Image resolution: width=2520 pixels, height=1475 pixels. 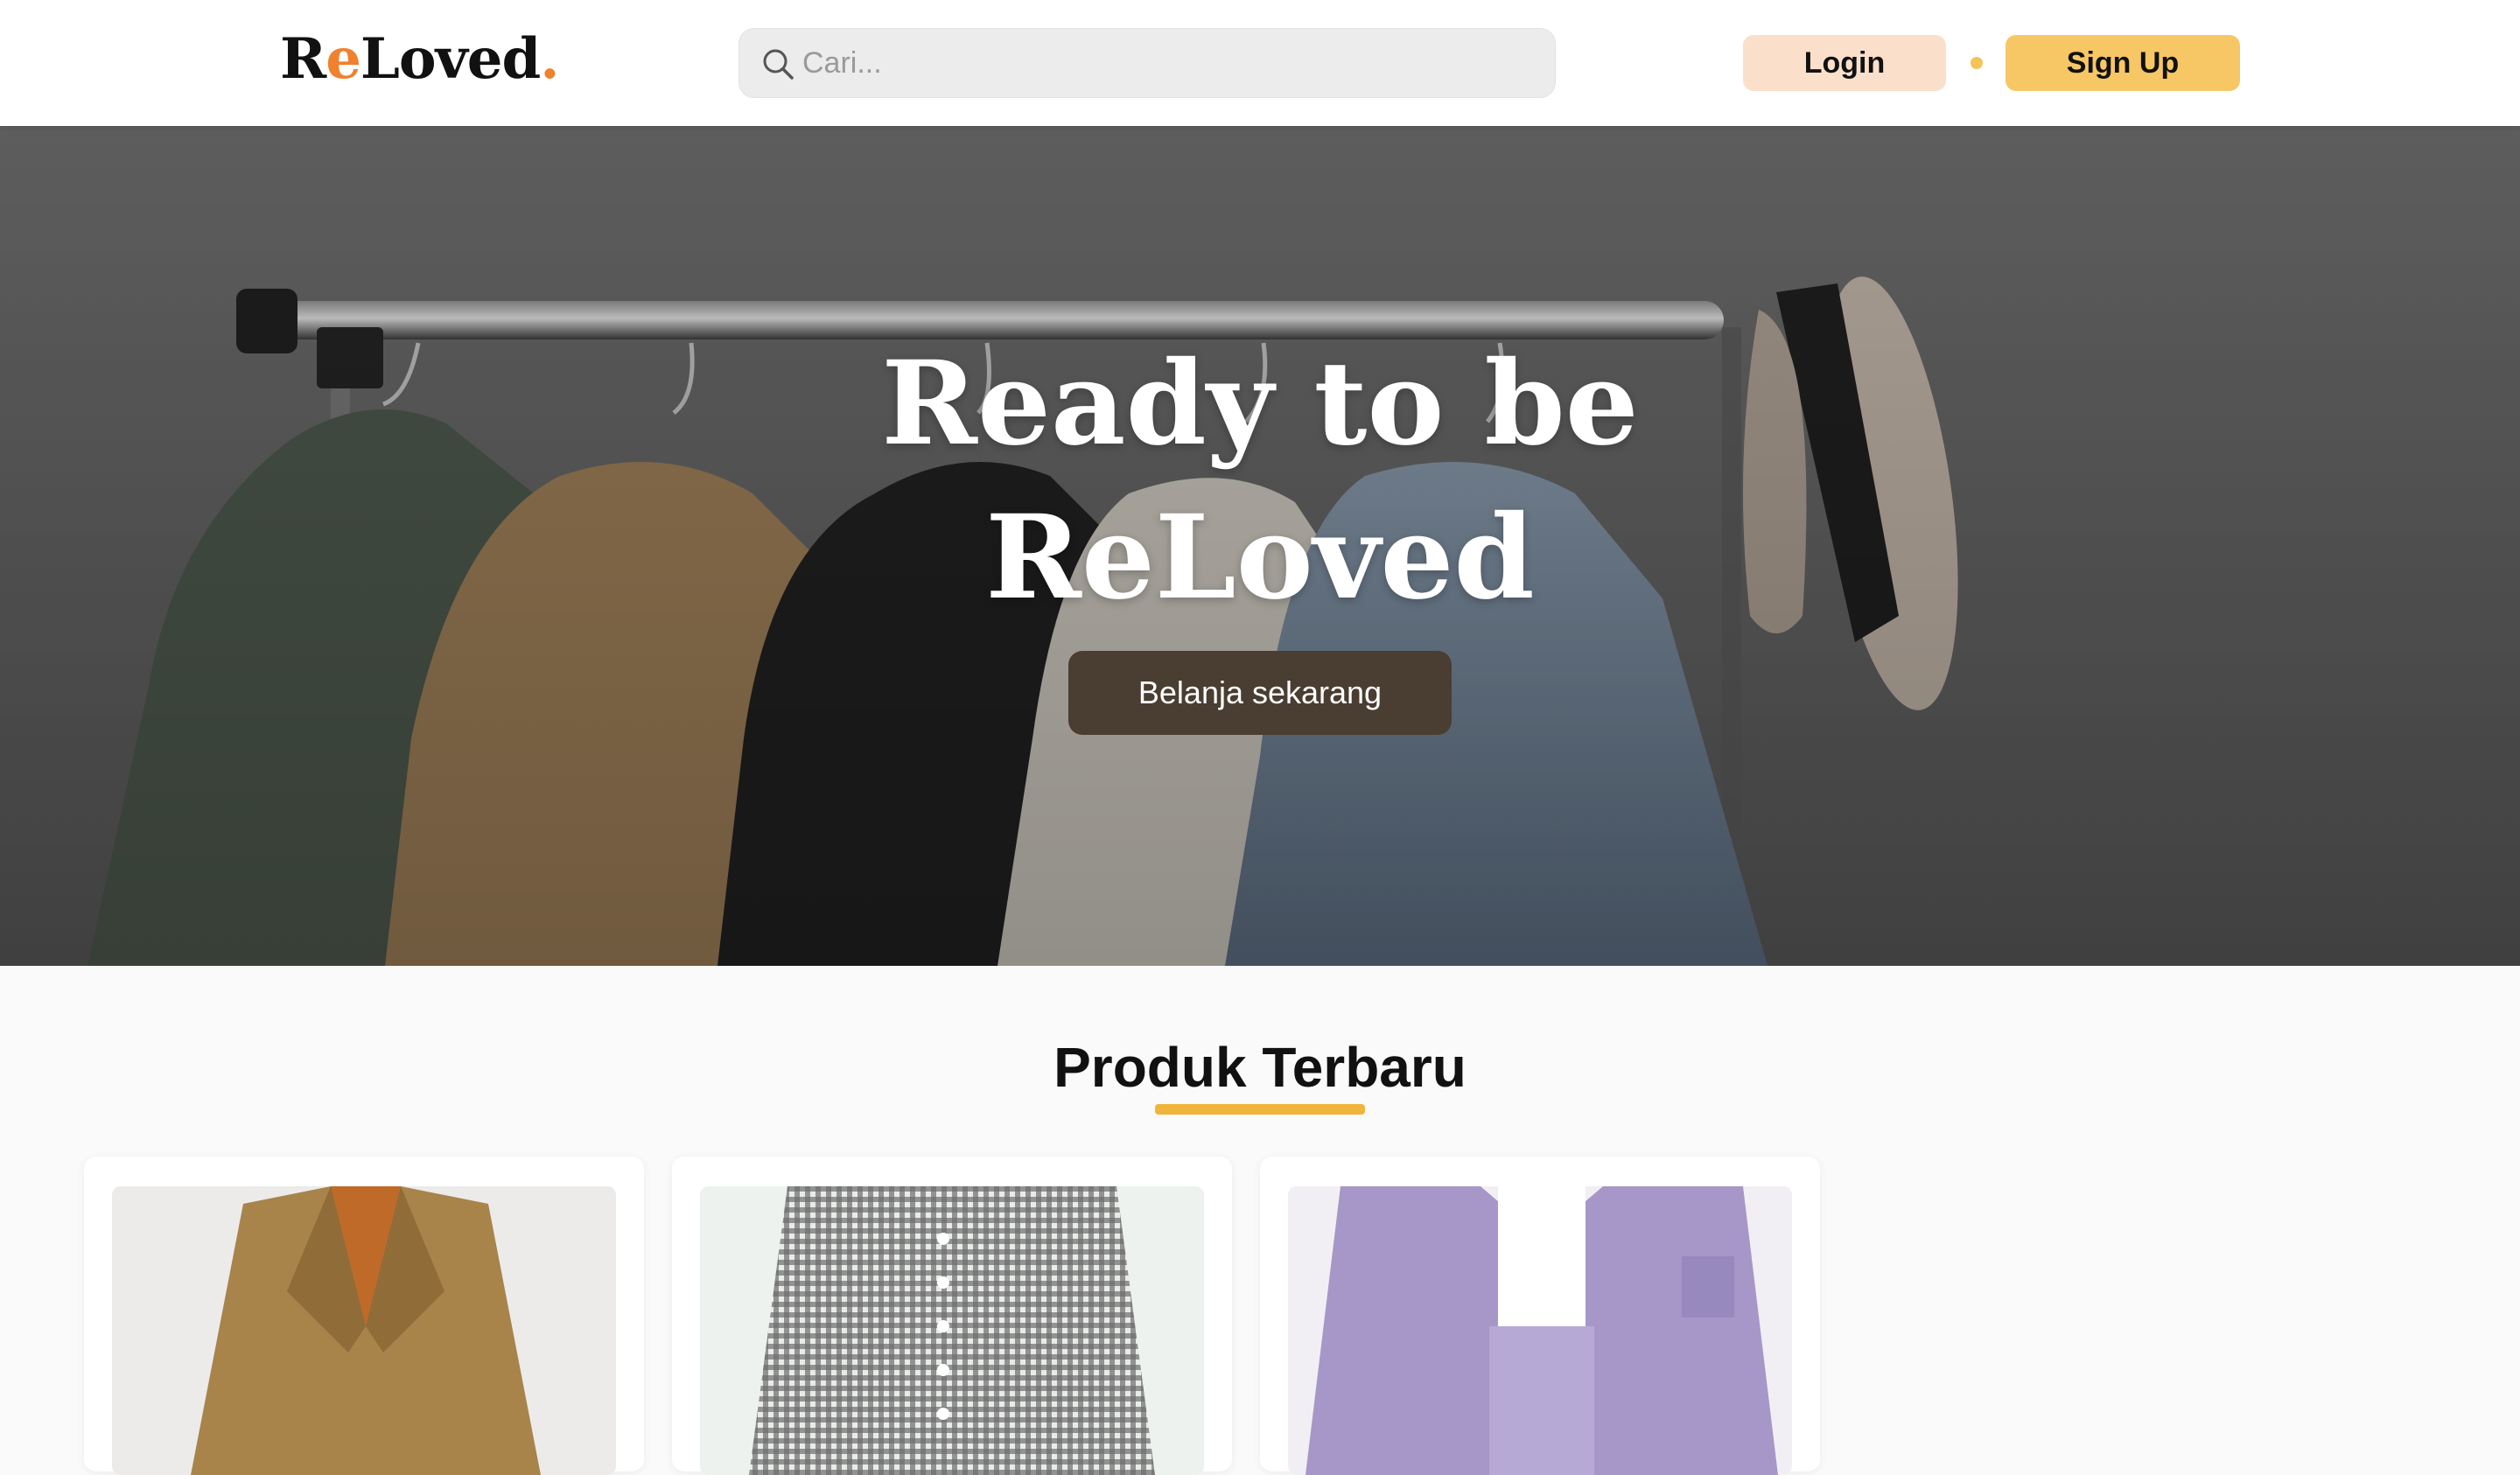 What do you see at coordinates (303, 59) in the screenshot?
I see `logo-text-r: R` at bounding box center [303, 59].